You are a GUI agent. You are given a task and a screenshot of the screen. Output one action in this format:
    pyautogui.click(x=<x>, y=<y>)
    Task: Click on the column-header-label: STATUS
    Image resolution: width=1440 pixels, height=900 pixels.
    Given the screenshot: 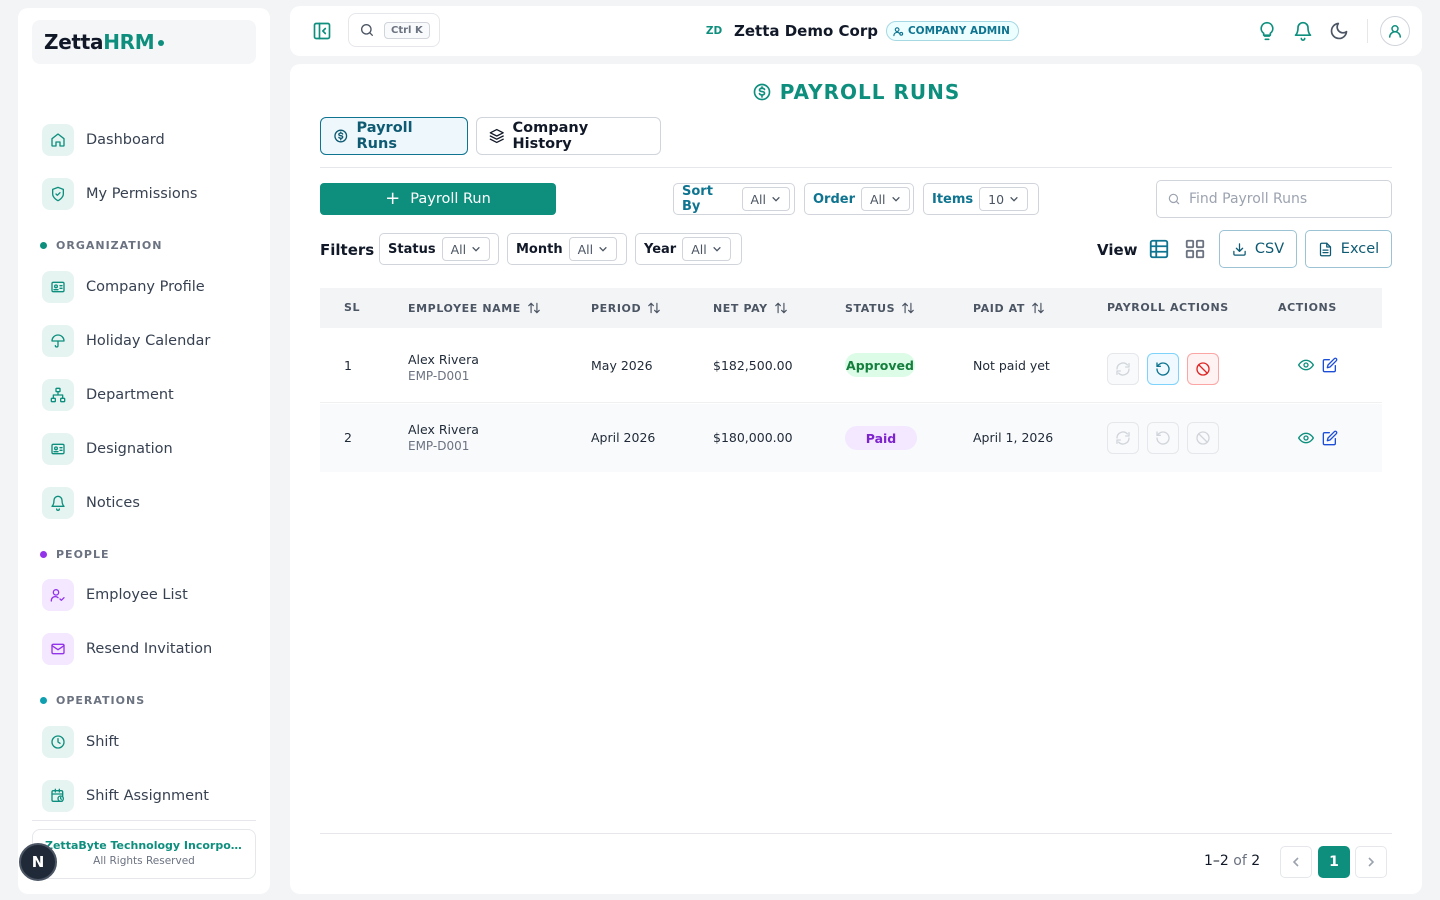 What is the action you would take?
    pyautogui.click(x=870, y=308)
    